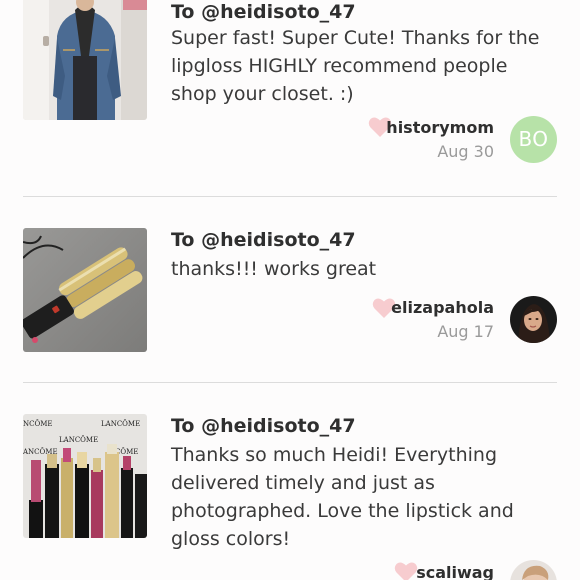  What do you see at coordinates (274, 269) in the screenshot?
I see `review-message: thanks!!! works great` at bounding box center [274, 269].